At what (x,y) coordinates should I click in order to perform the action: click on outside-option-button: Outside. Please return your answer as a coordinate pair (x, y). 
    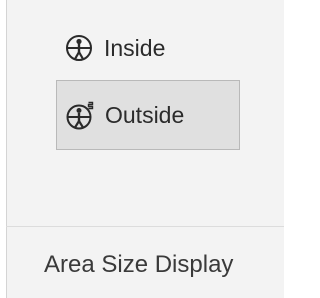
    Looking at the image, I should click on (148, 115).